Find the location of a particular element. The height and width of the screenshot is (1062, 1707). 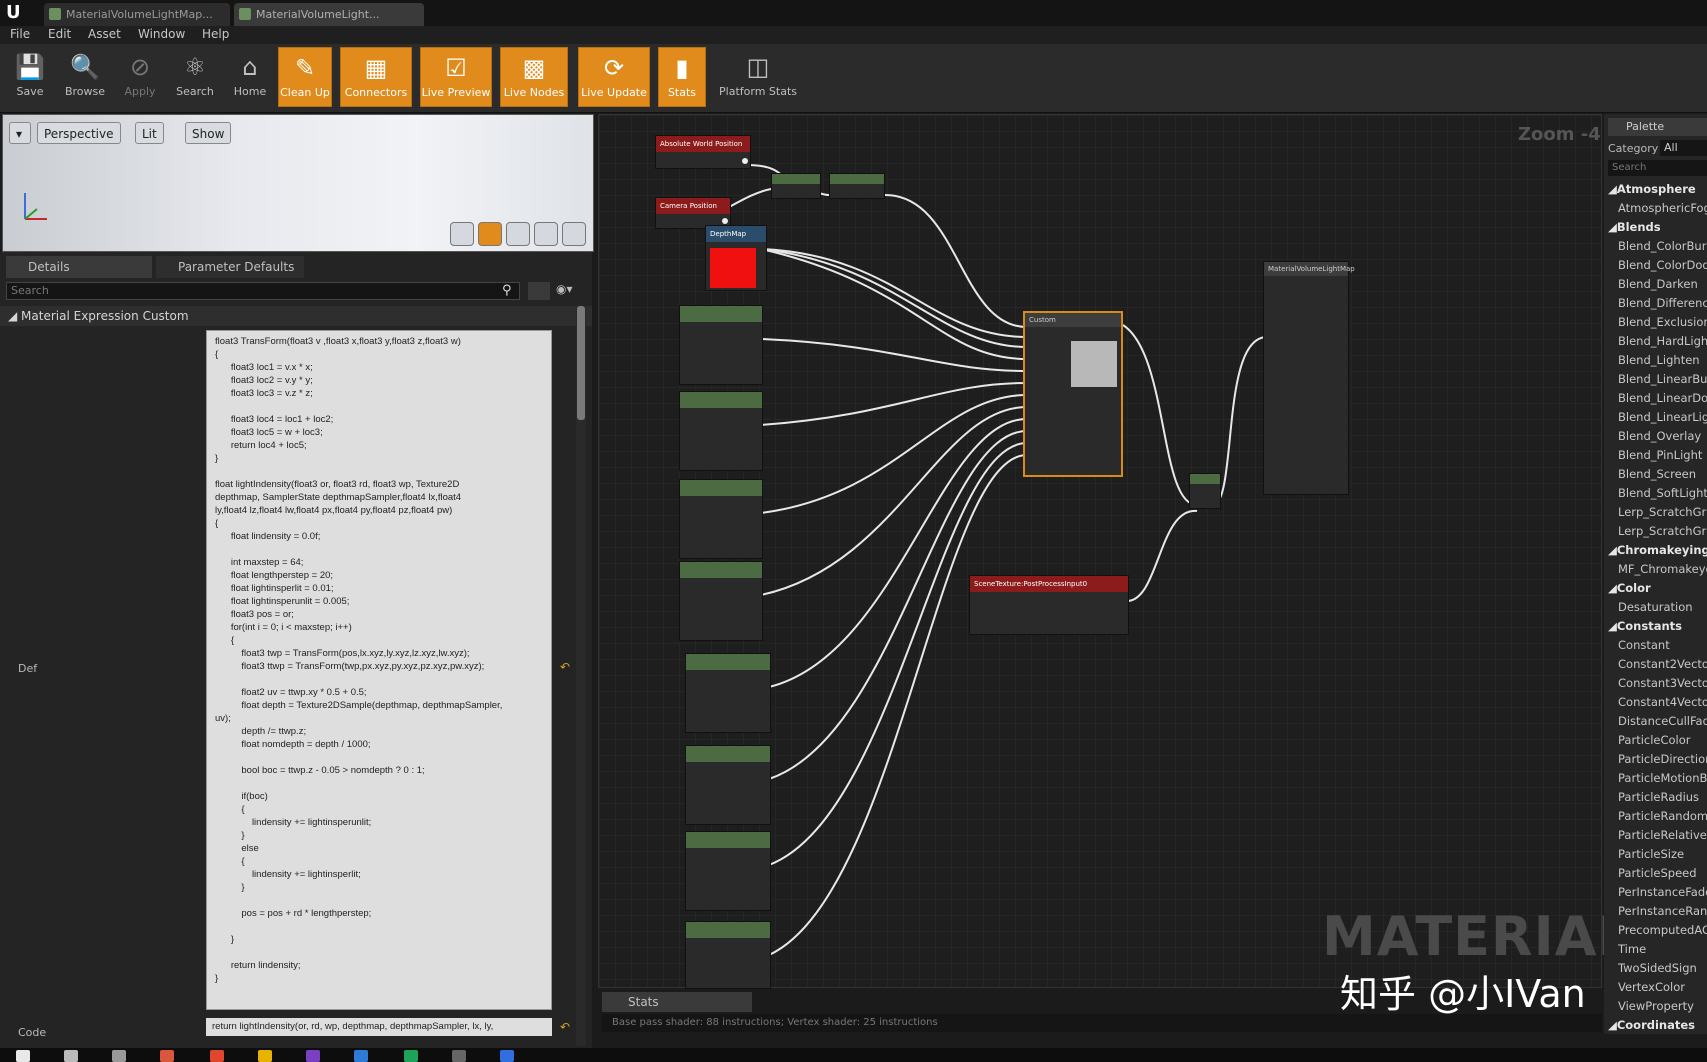

palette-item: Blend_SoftLight is located at coordinates (1662, 493).